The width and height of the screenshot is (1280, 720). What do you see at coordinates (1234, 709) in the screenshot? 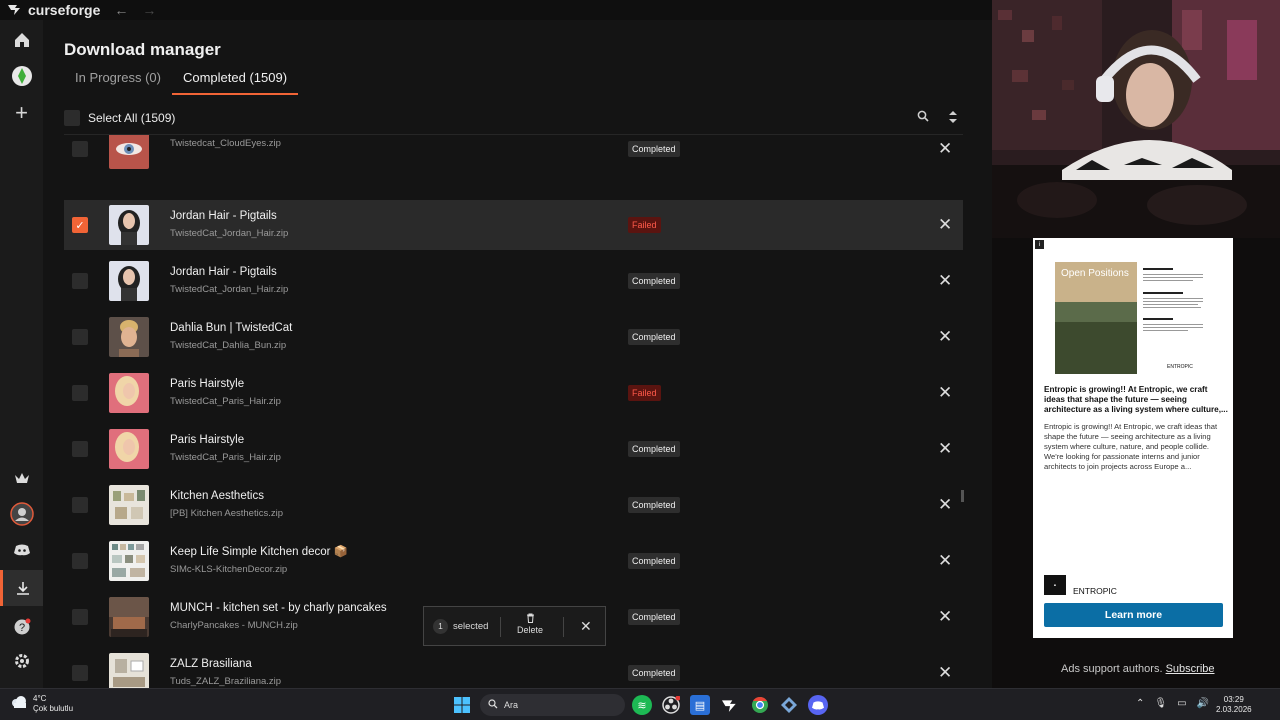
I see `clock-date: 2.03.2026` at bounding box center [1234, 709].